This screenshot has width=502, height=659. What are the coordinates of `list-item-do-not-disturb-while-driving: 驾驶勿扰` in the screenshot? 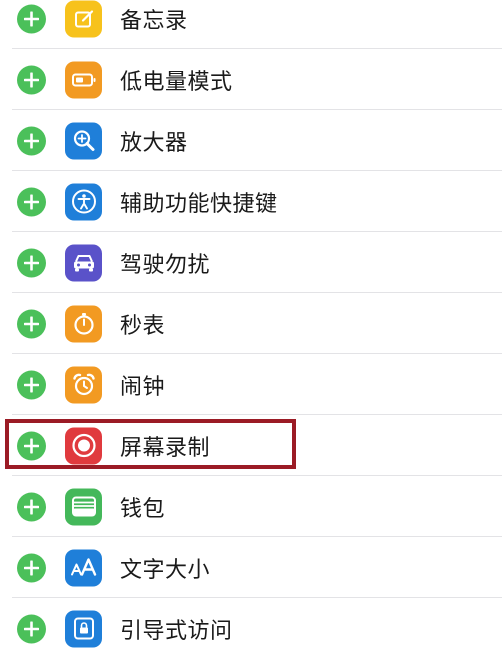 It's located at (251, 262).